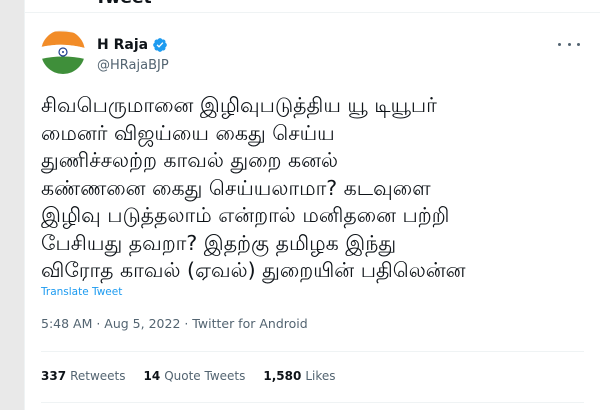  What do you see at coordinates (320, 376) in the screenshot?
I see `likes-label: Likes` at bounding box center [320, 376].